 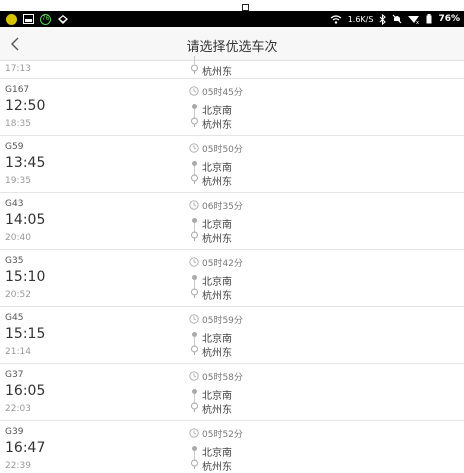 What do you see at coordinates (18, 181) in the screenshot?
I see `arrival-time: 19:35` at bounding box center [18, 181].